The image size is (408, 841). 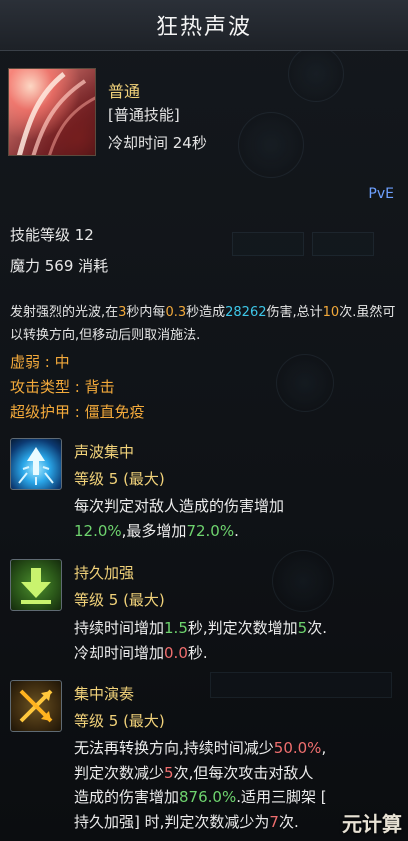 I want to click on sonic-burst-icon, so click(x=36, y=464).